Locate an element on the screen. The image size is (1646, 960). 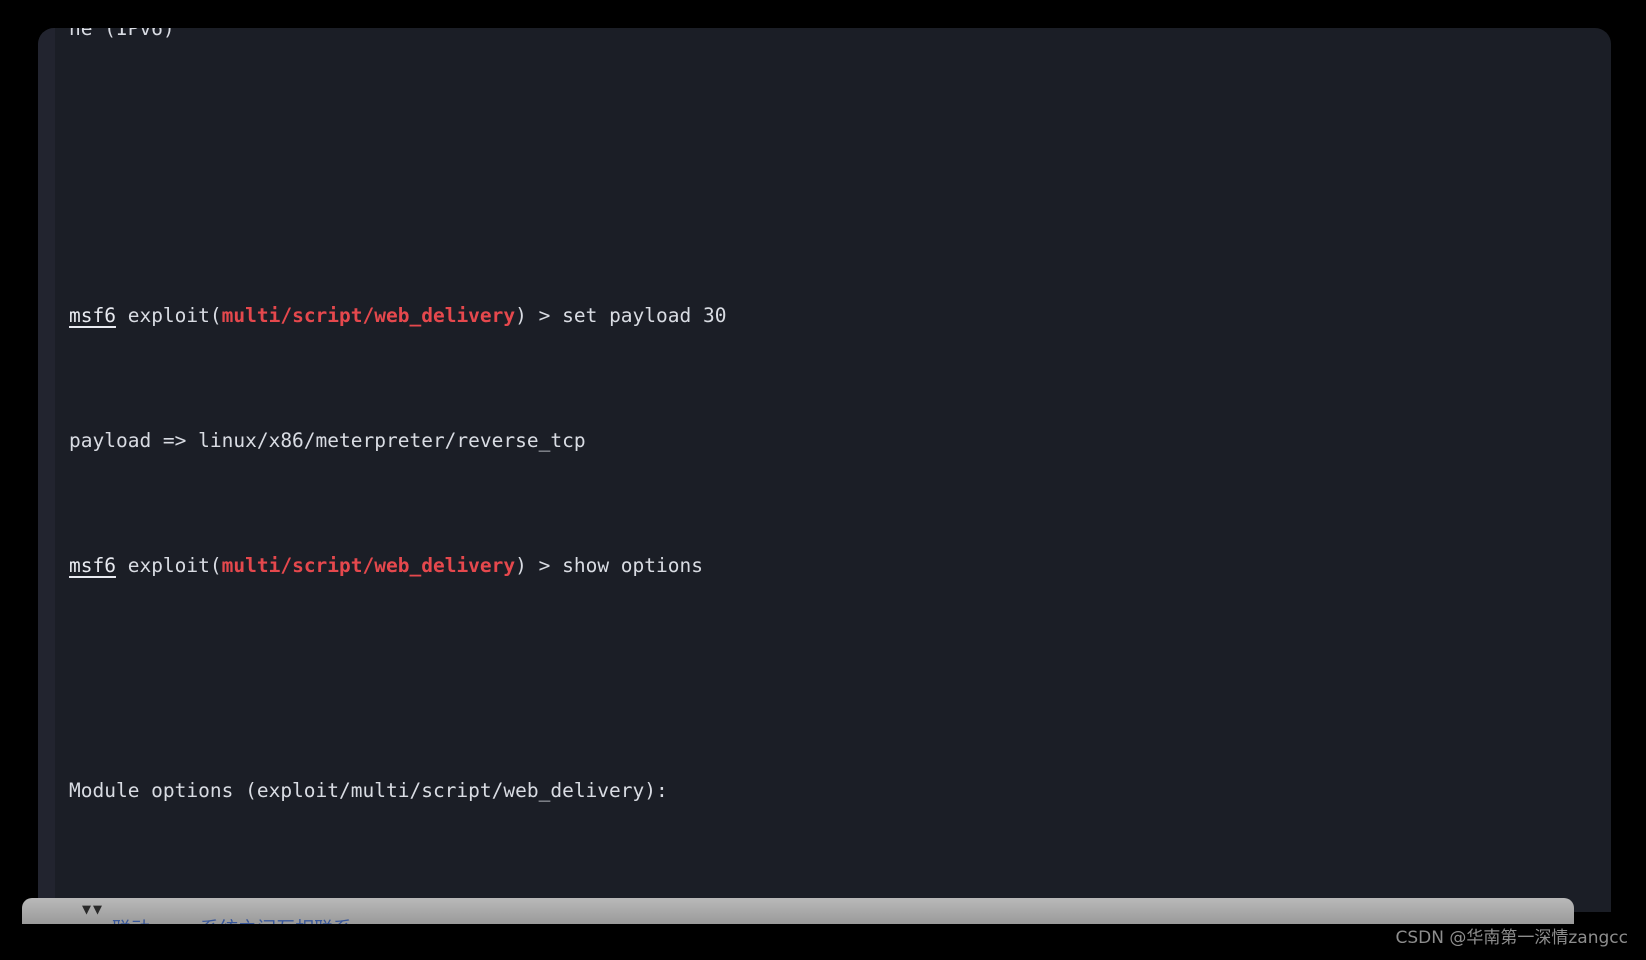
background-window-clipped: ▼▼ 联动 …… 系统之间互相联系 is located at coordinates (798, 911).